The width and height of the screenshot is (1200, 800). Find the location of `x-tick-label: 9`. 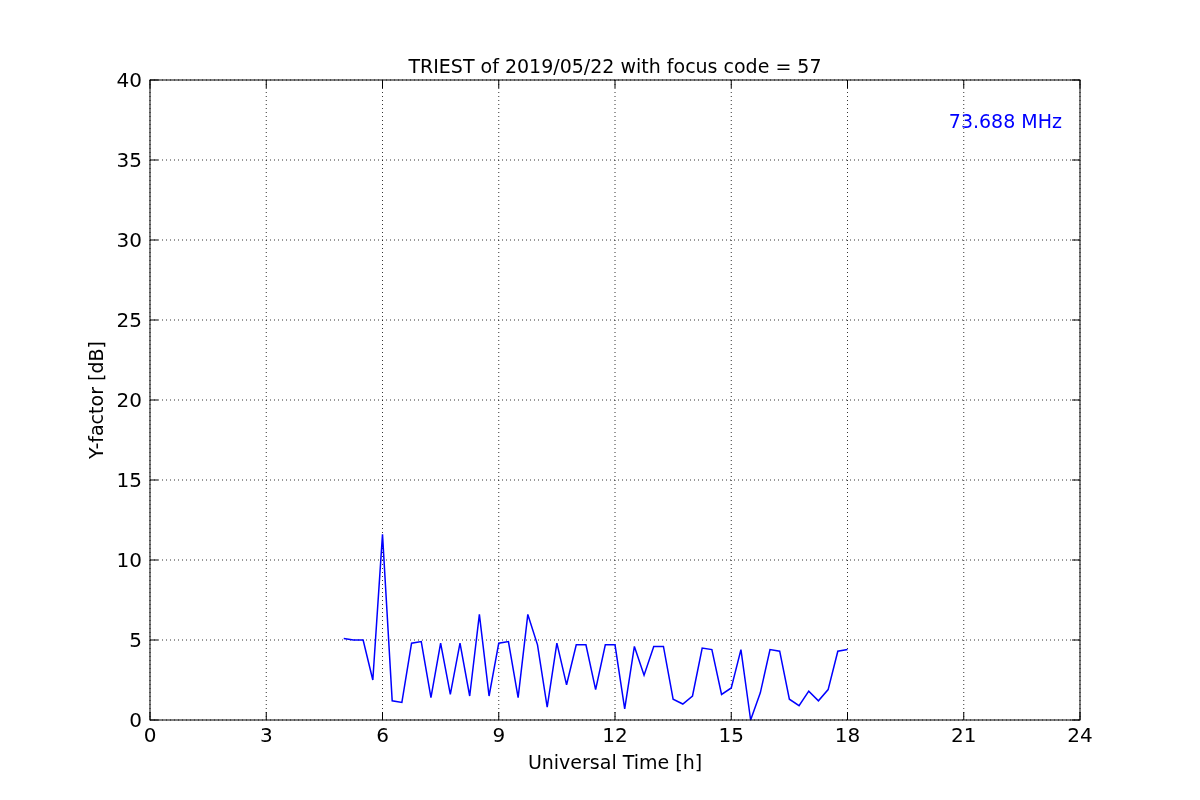

x-tick-label: 9 is located at coordinates (499, 735).